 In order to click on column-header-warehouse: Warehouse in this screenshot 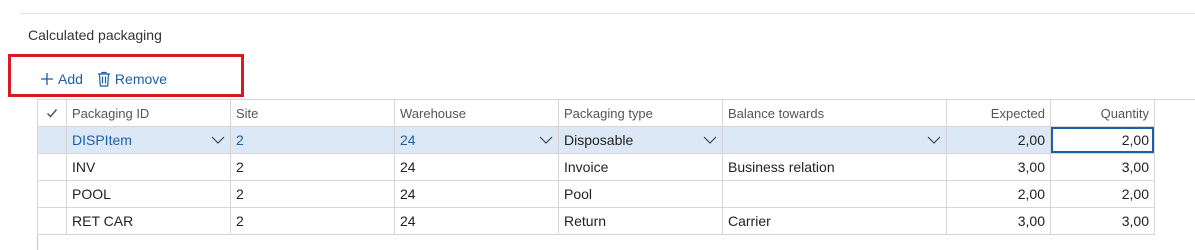, I will do `click(476, 113)`.